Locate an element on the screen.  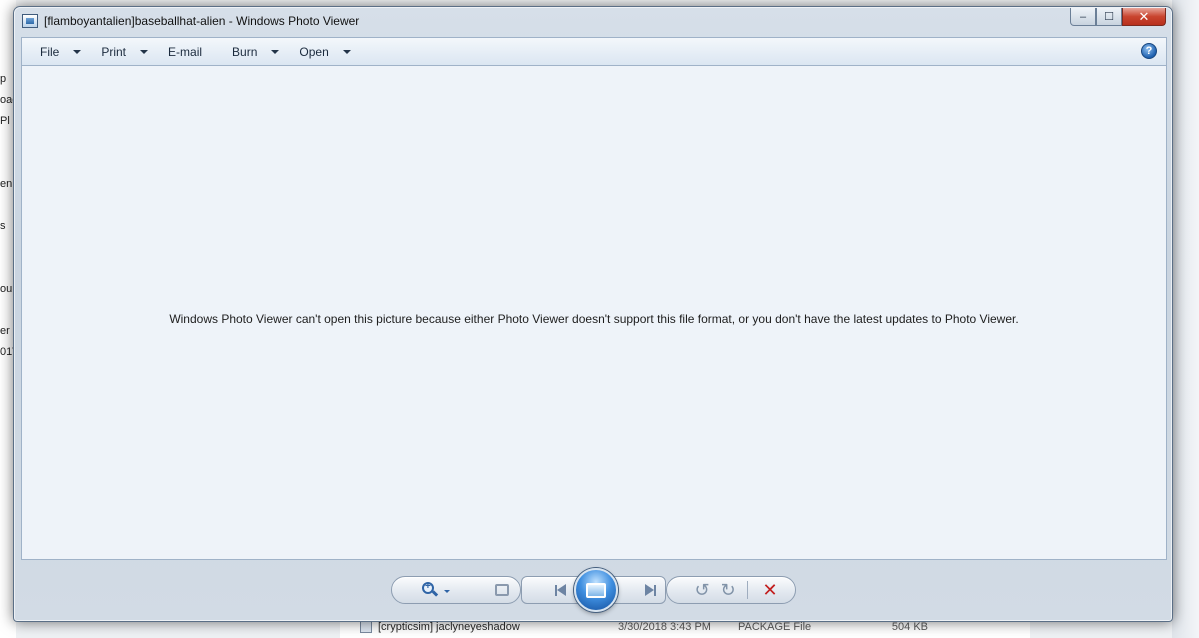
next-icon-bar is located at coordinates (654, 590).